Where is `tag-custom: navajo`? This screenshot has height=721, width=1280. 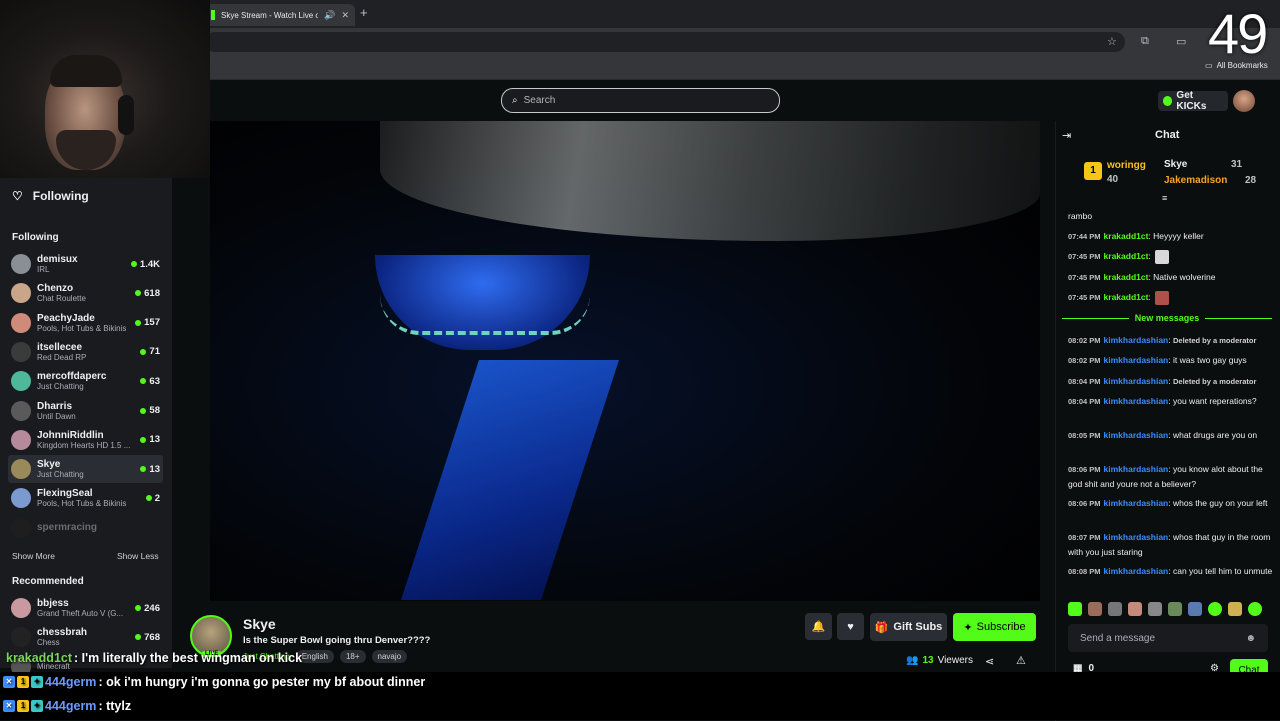 tag-custom: navajo is located at coordinates (389, 656).